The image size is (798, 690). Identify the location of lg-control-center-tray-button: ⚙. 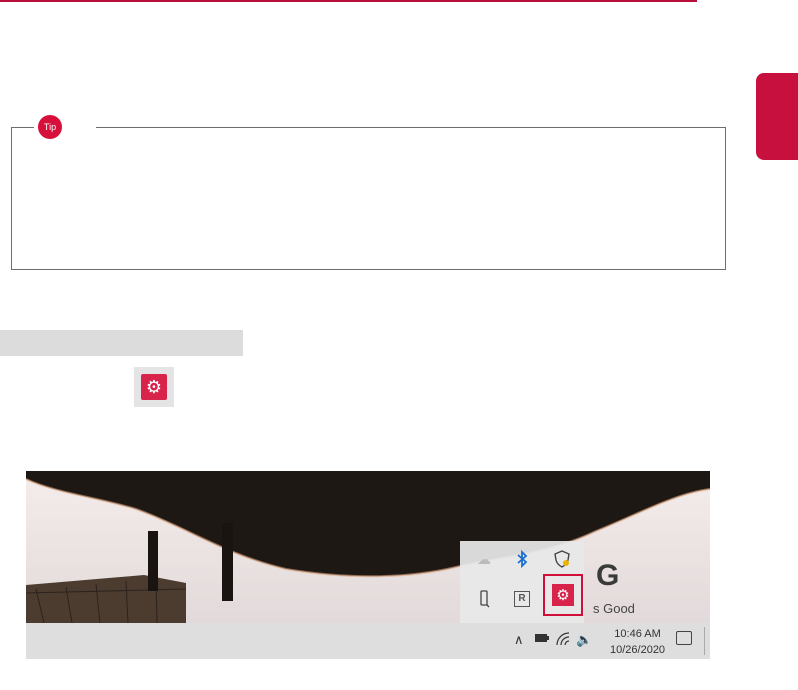
(563, 595).